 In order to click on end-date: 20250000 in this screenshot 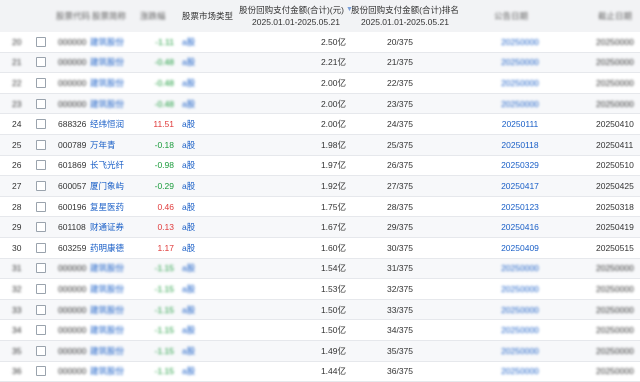, I will do `click(618, 289)`.